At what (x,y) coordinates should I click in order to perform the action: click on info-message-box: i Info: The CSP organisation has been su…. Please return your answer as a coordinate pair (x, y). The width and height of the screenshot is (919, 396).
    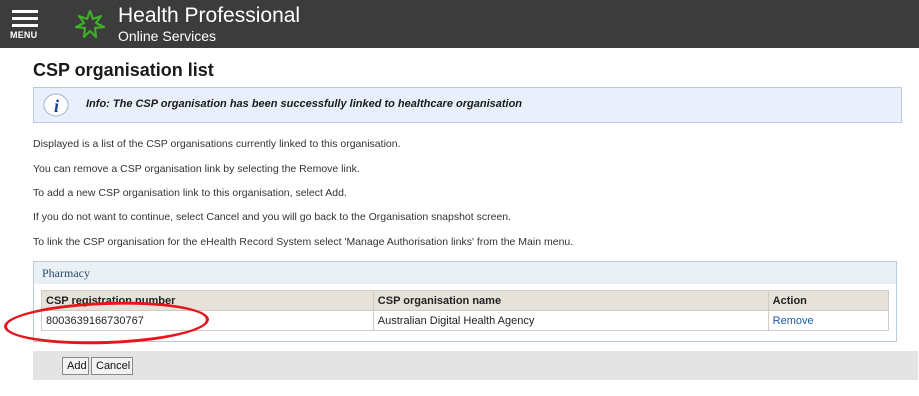
    Looking at the image, I should click on (467, 105).